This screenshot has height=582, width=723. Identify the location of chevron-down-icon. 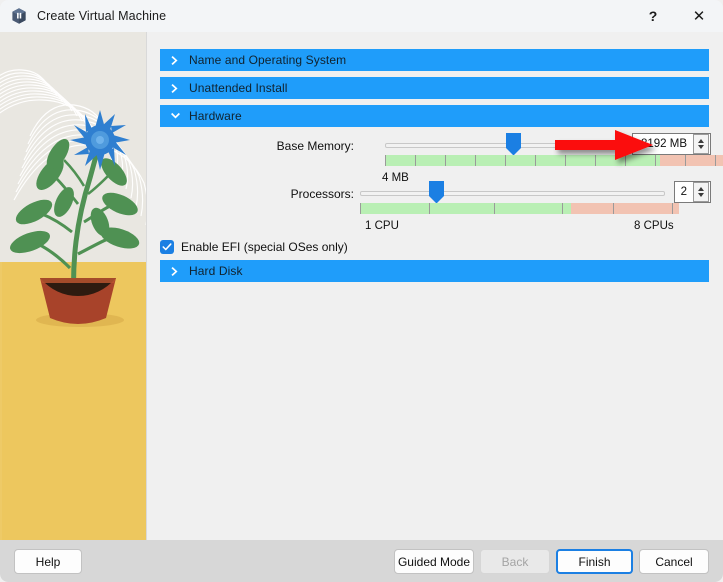
(175, 115).